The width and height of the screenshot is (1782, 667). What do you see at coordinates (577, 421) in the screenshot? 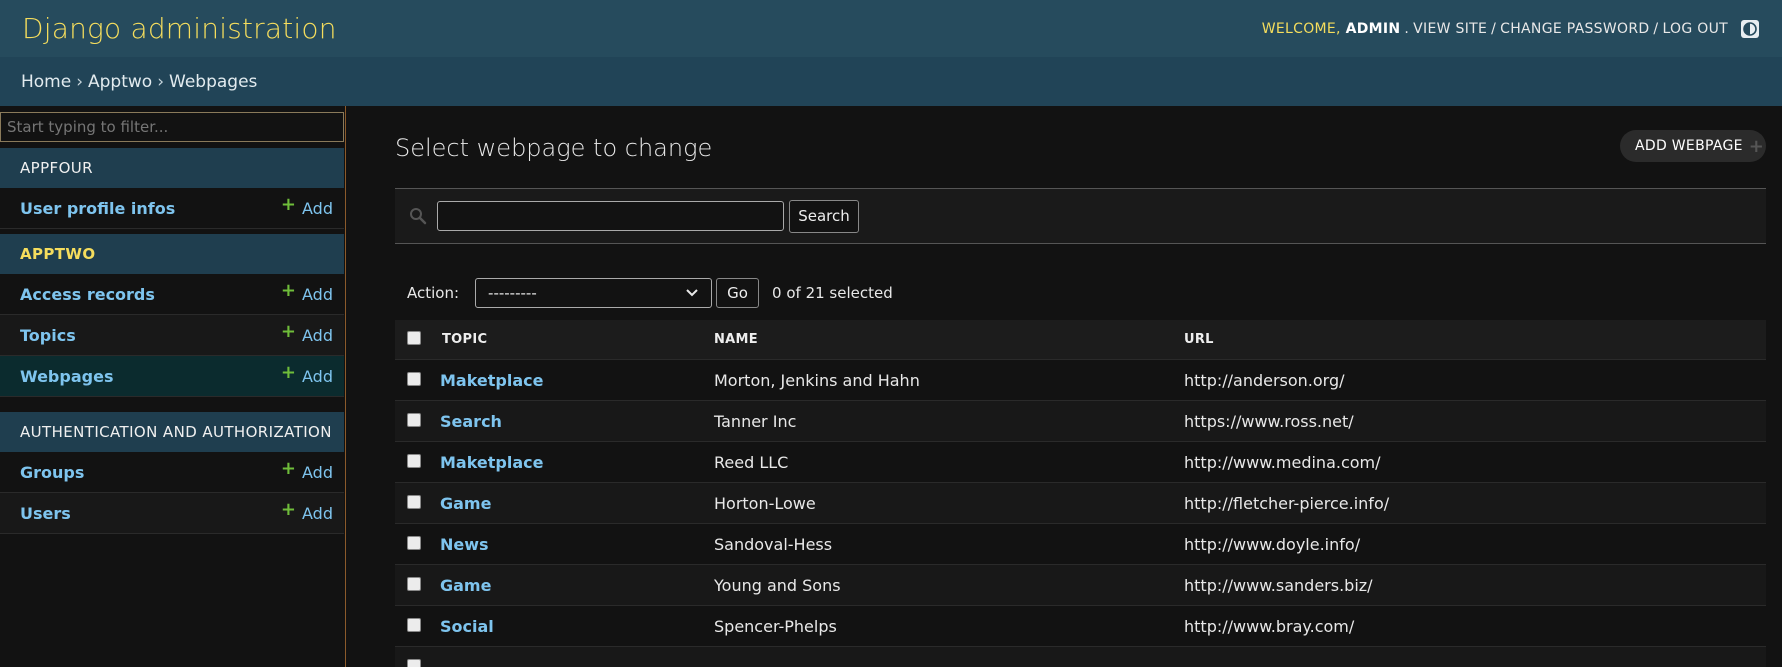
I see `cell-topic: Search` at bounding box center [577, 421].